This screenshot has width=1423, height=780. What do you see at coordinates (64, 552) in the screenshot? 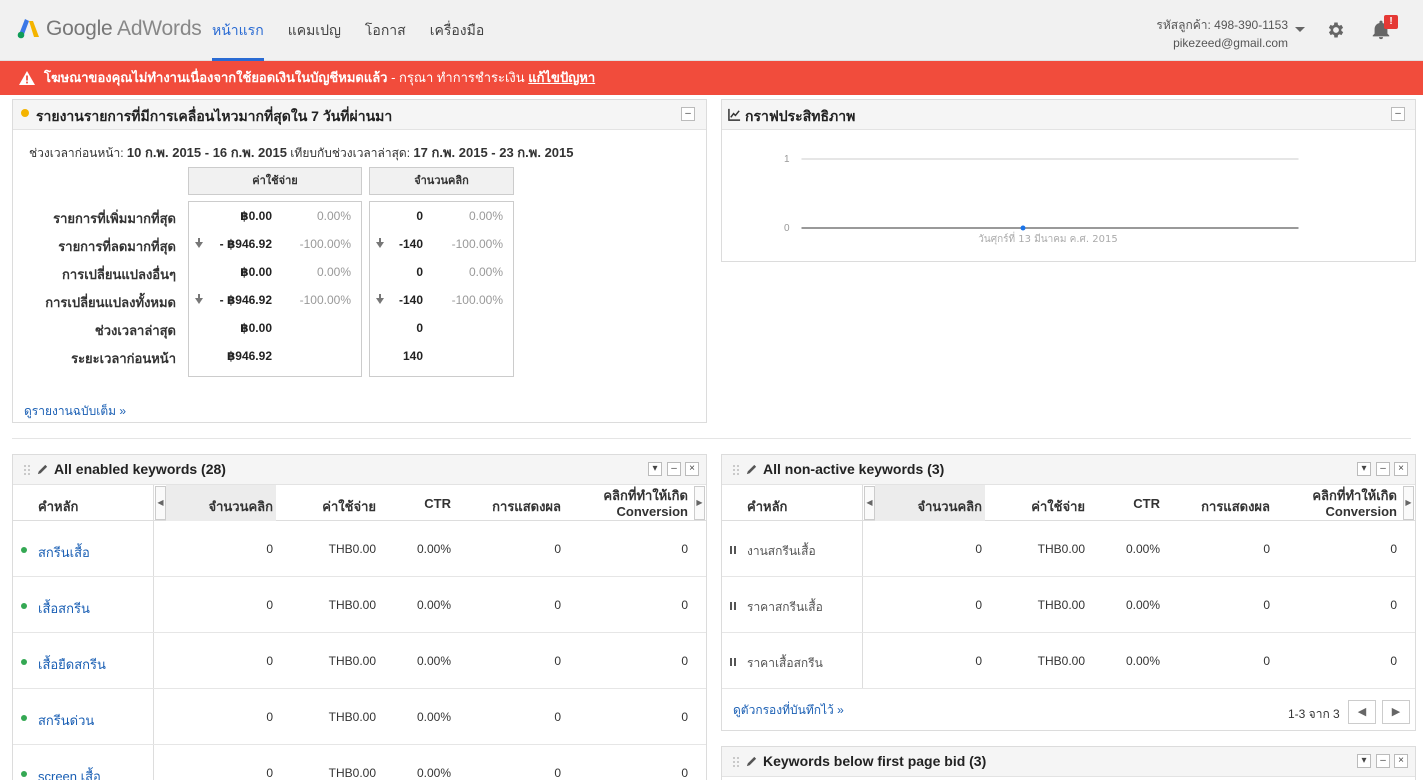
I see `keyword-text: สกรีนเสื้อ` at bounding box center [64, 552].